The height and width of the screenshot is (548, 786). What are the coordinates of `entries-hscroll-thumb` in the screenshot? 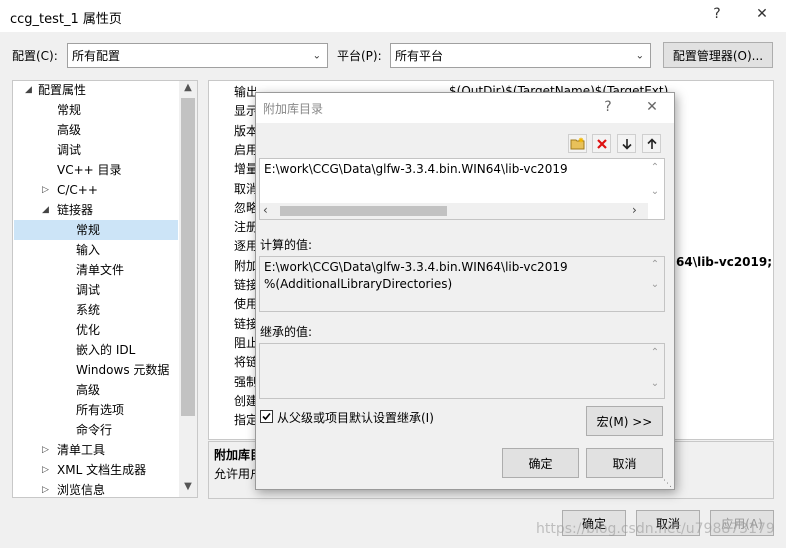 It's located at (363, 211).